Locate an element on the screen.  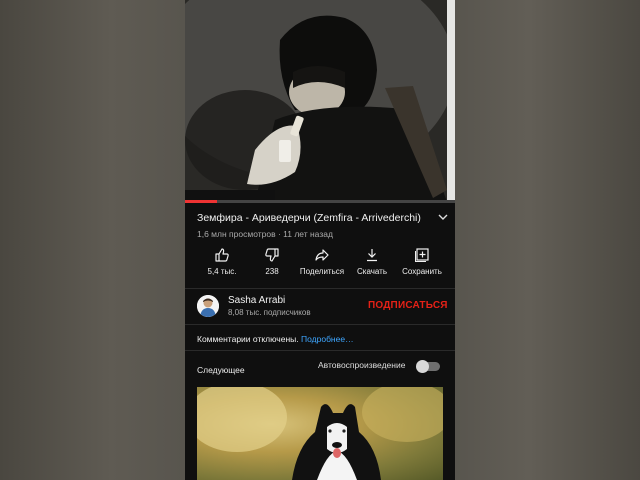
dog-thumbnail-image is located at coordinates (320, 433).